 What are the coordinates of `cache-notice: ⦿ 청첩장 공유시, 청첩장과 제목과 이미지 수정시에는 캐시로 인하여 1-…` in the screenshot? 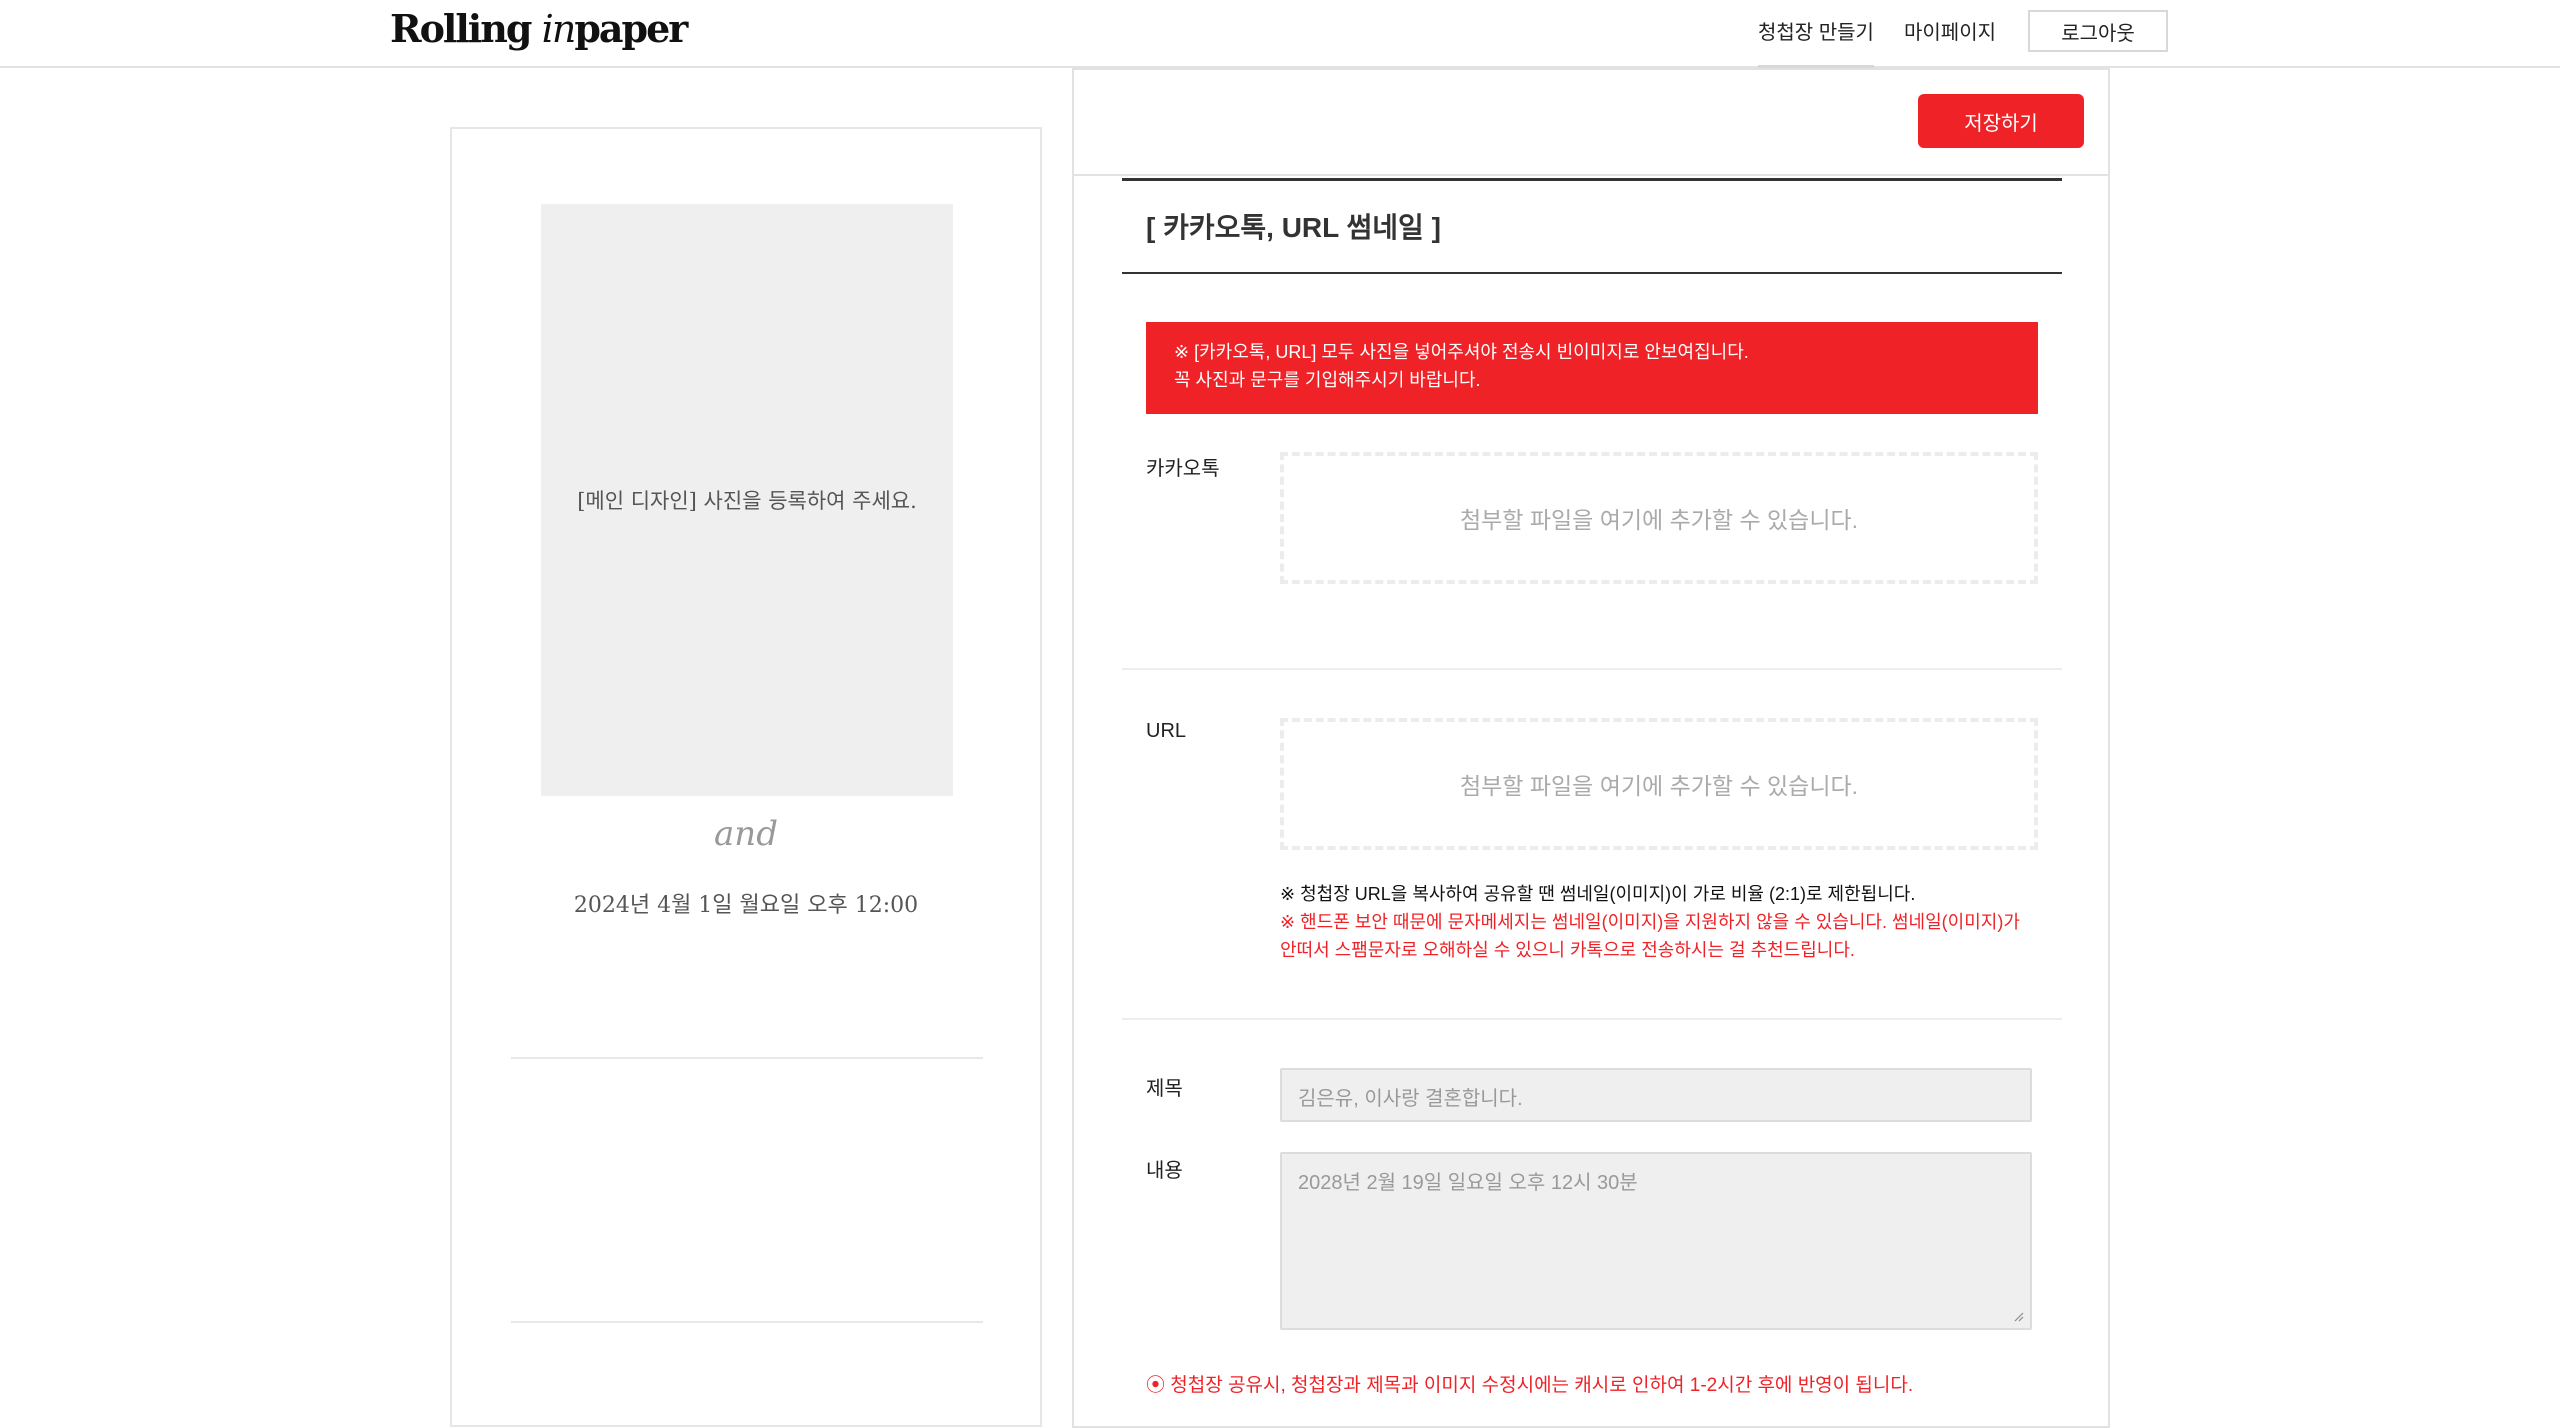 It's located at (1530, 1385).